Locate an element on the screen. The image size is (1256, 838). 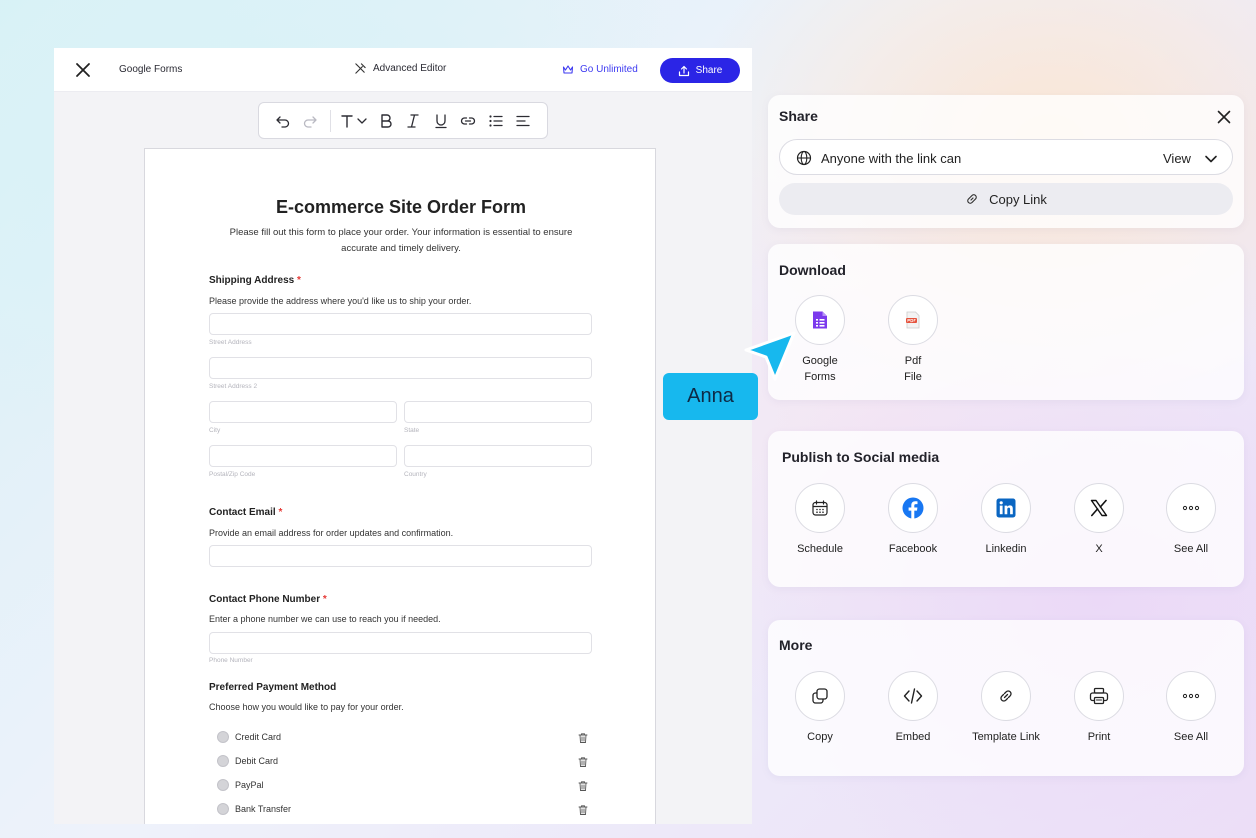
zip-code-field is located at coordinates (303, 456).